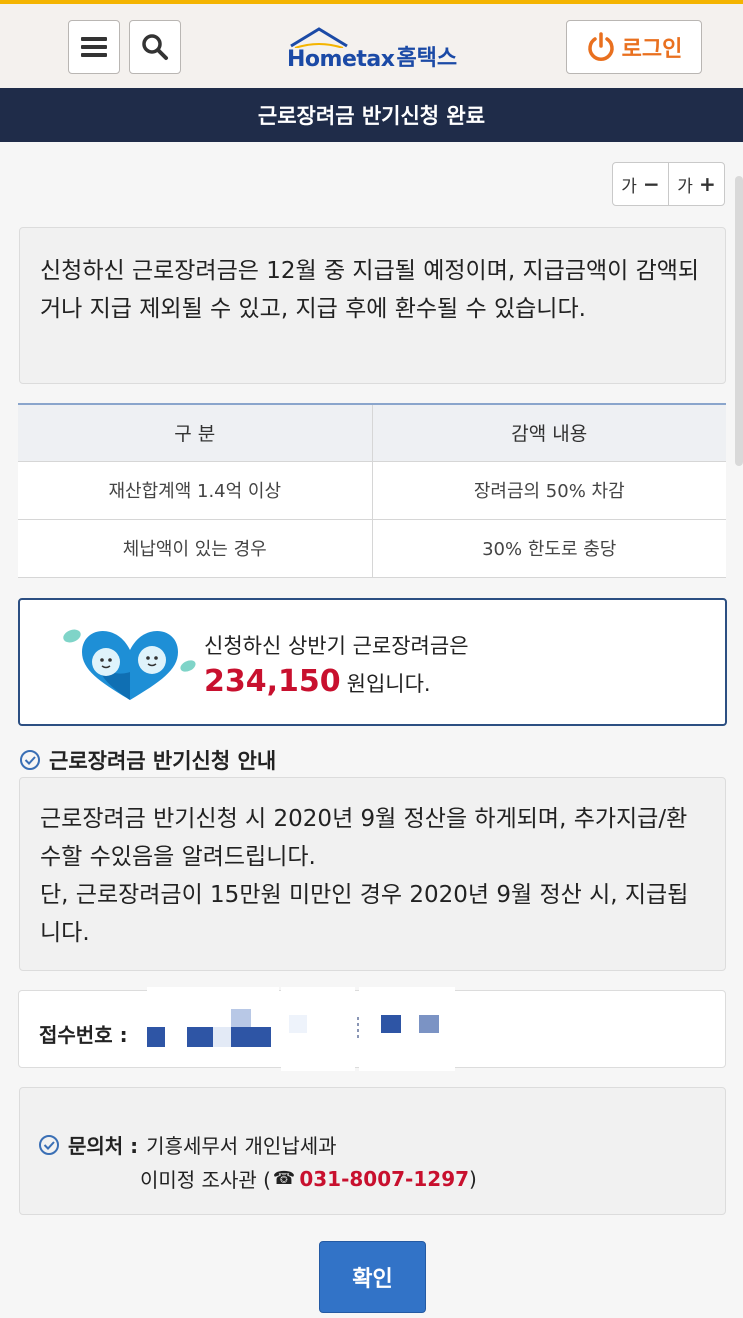 The height and width of the screenshot is (1318, 743). What do you see at coordinates (548, 490) in the screenshot?
I see `table-cell: 장려금의 50% 차감` at bounding box center [548, 490].